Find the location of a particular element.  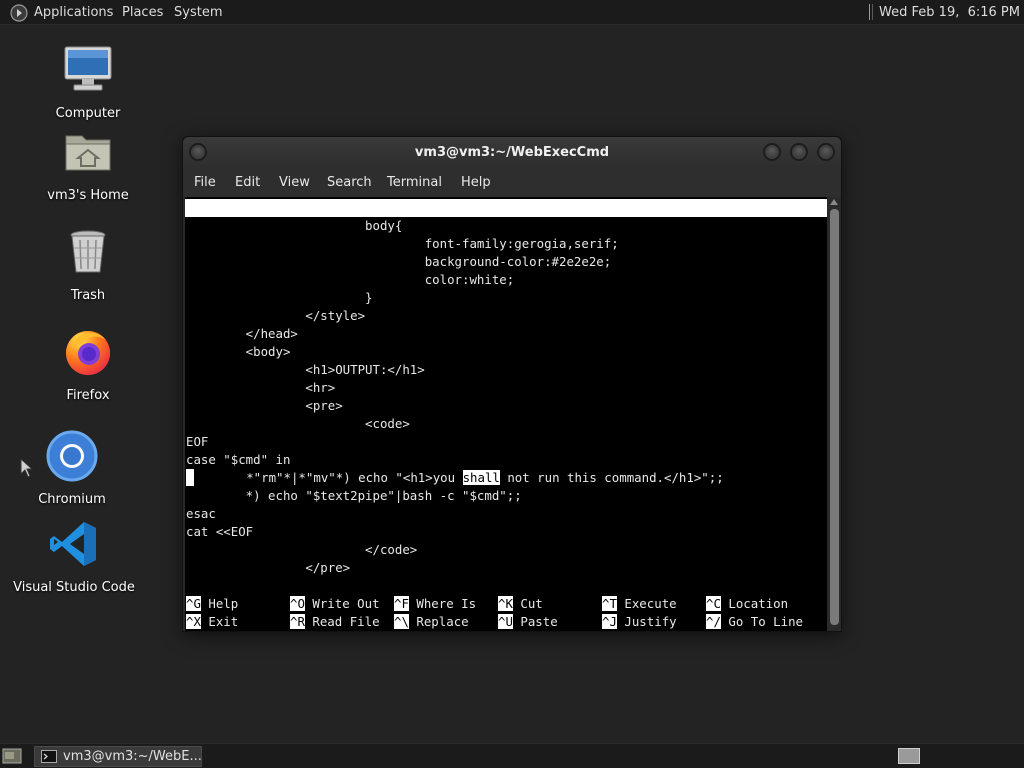

panel-separator is located at coordinates (871, 12).